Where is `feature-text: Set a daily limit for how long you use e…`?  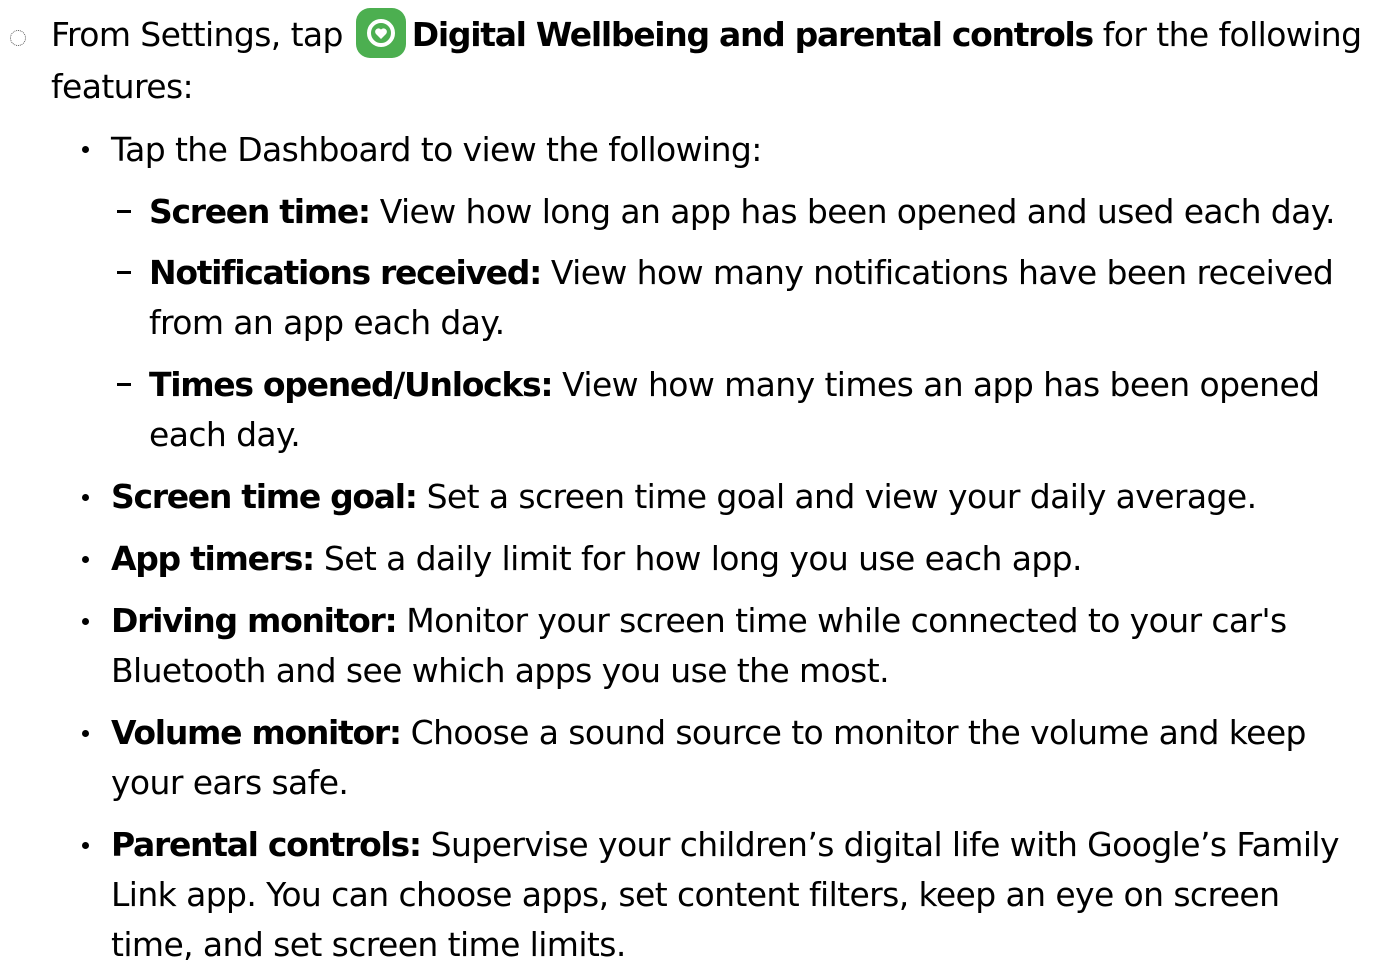
feature-text: Set a daily limit for how long you use e… is located at coordinates (703, 558).